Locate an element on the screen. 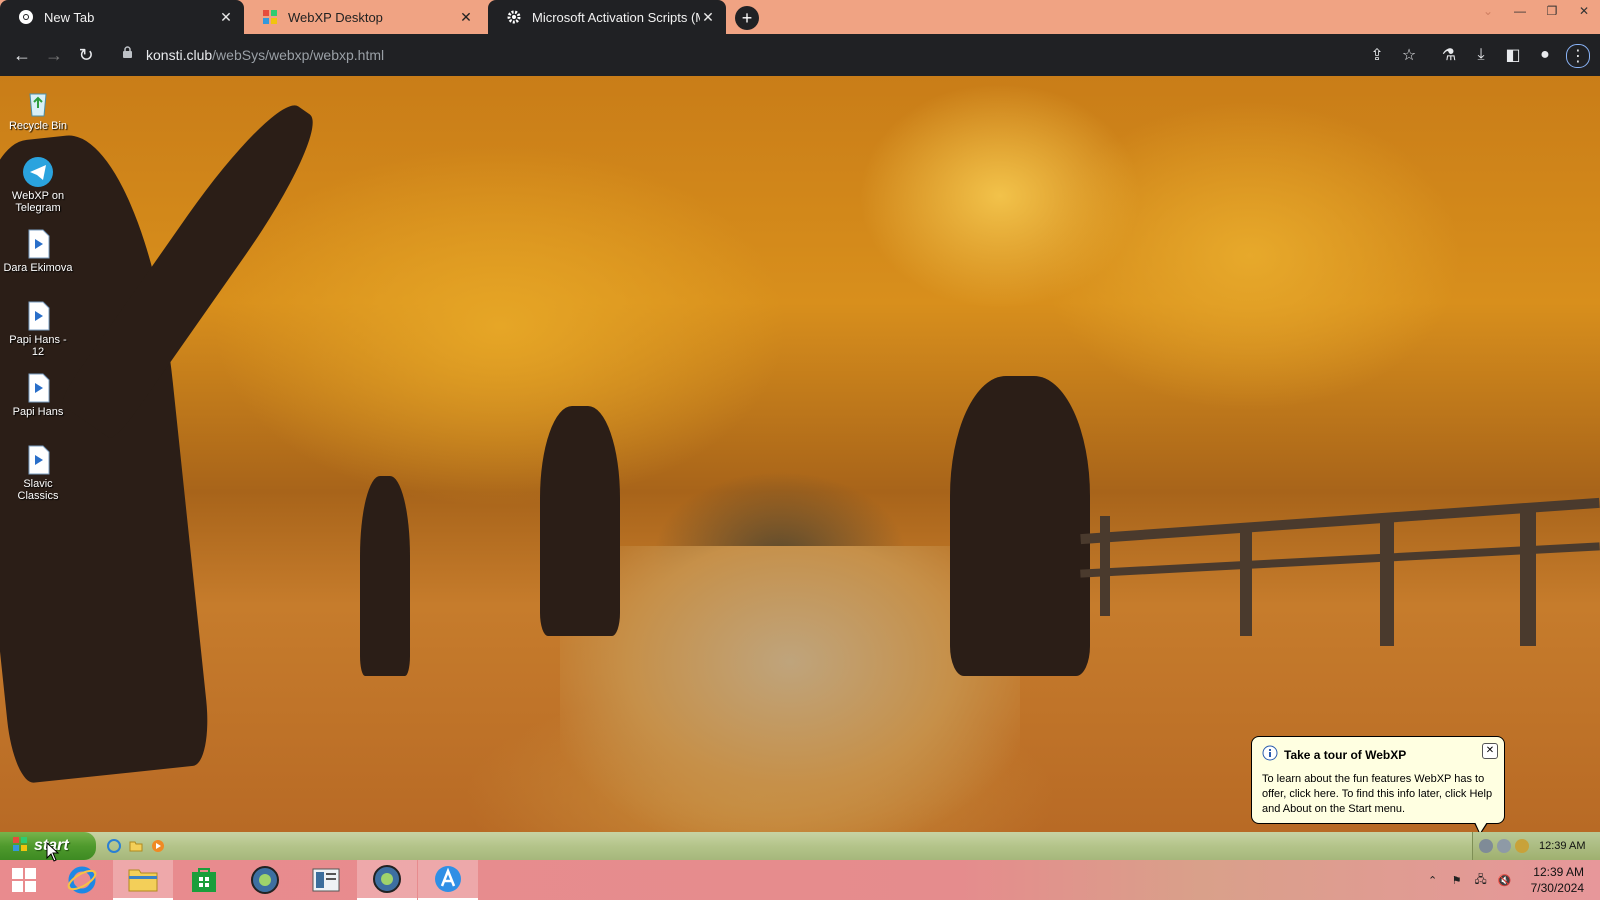  info-icon is located at coordinates (1270, 754).